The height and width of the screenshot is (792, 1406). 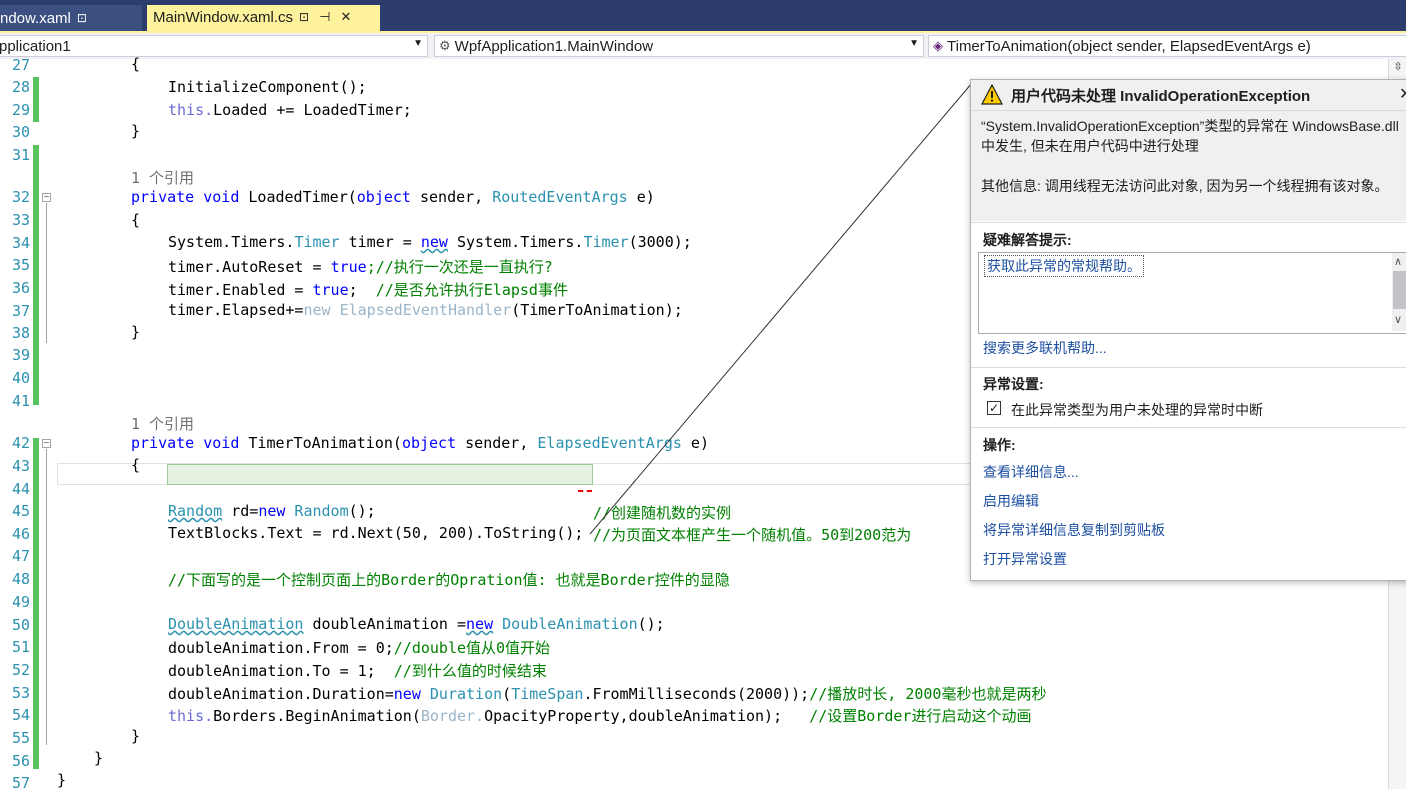 I want to click on project-dropdown: pplication1 ▼, so click(x=214, y=46).